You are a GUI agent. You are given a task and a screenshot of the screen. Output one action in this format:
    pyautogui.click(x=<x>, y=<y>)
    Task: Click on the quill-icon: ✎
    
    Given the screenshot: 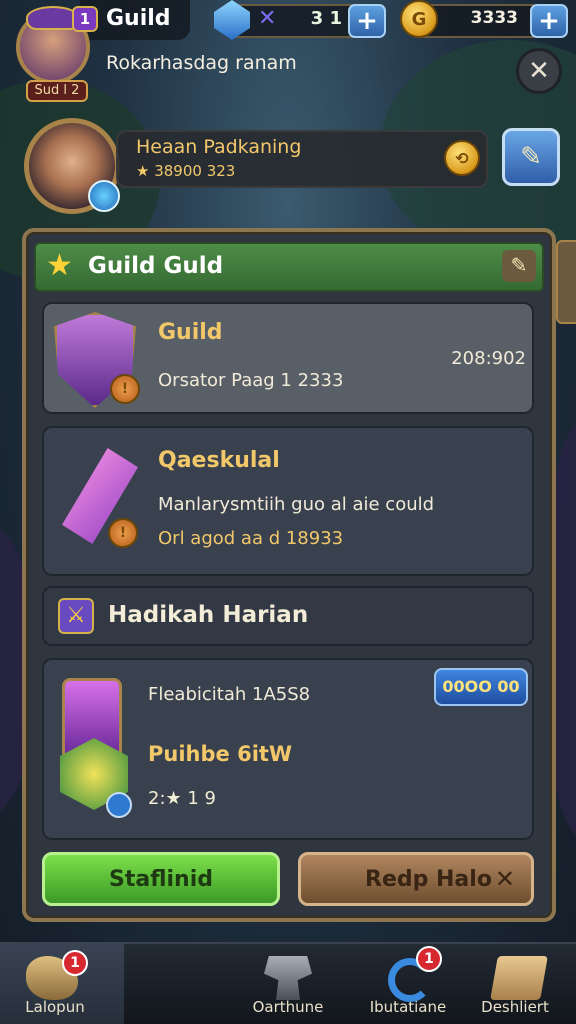 What is the action you would take?
    pyautogui.click(x=531, y=157)
    